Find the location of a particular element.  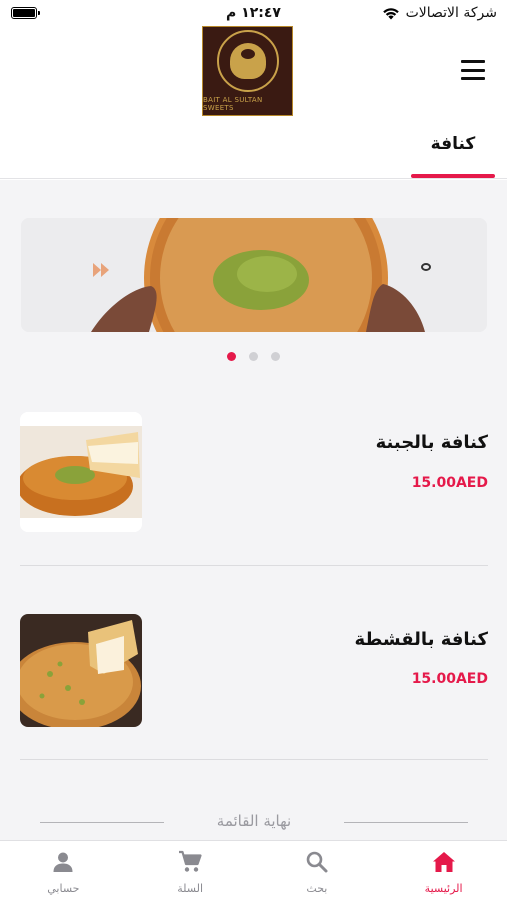

tab-kunafa: كنافة is located at coordinates (453, 144).